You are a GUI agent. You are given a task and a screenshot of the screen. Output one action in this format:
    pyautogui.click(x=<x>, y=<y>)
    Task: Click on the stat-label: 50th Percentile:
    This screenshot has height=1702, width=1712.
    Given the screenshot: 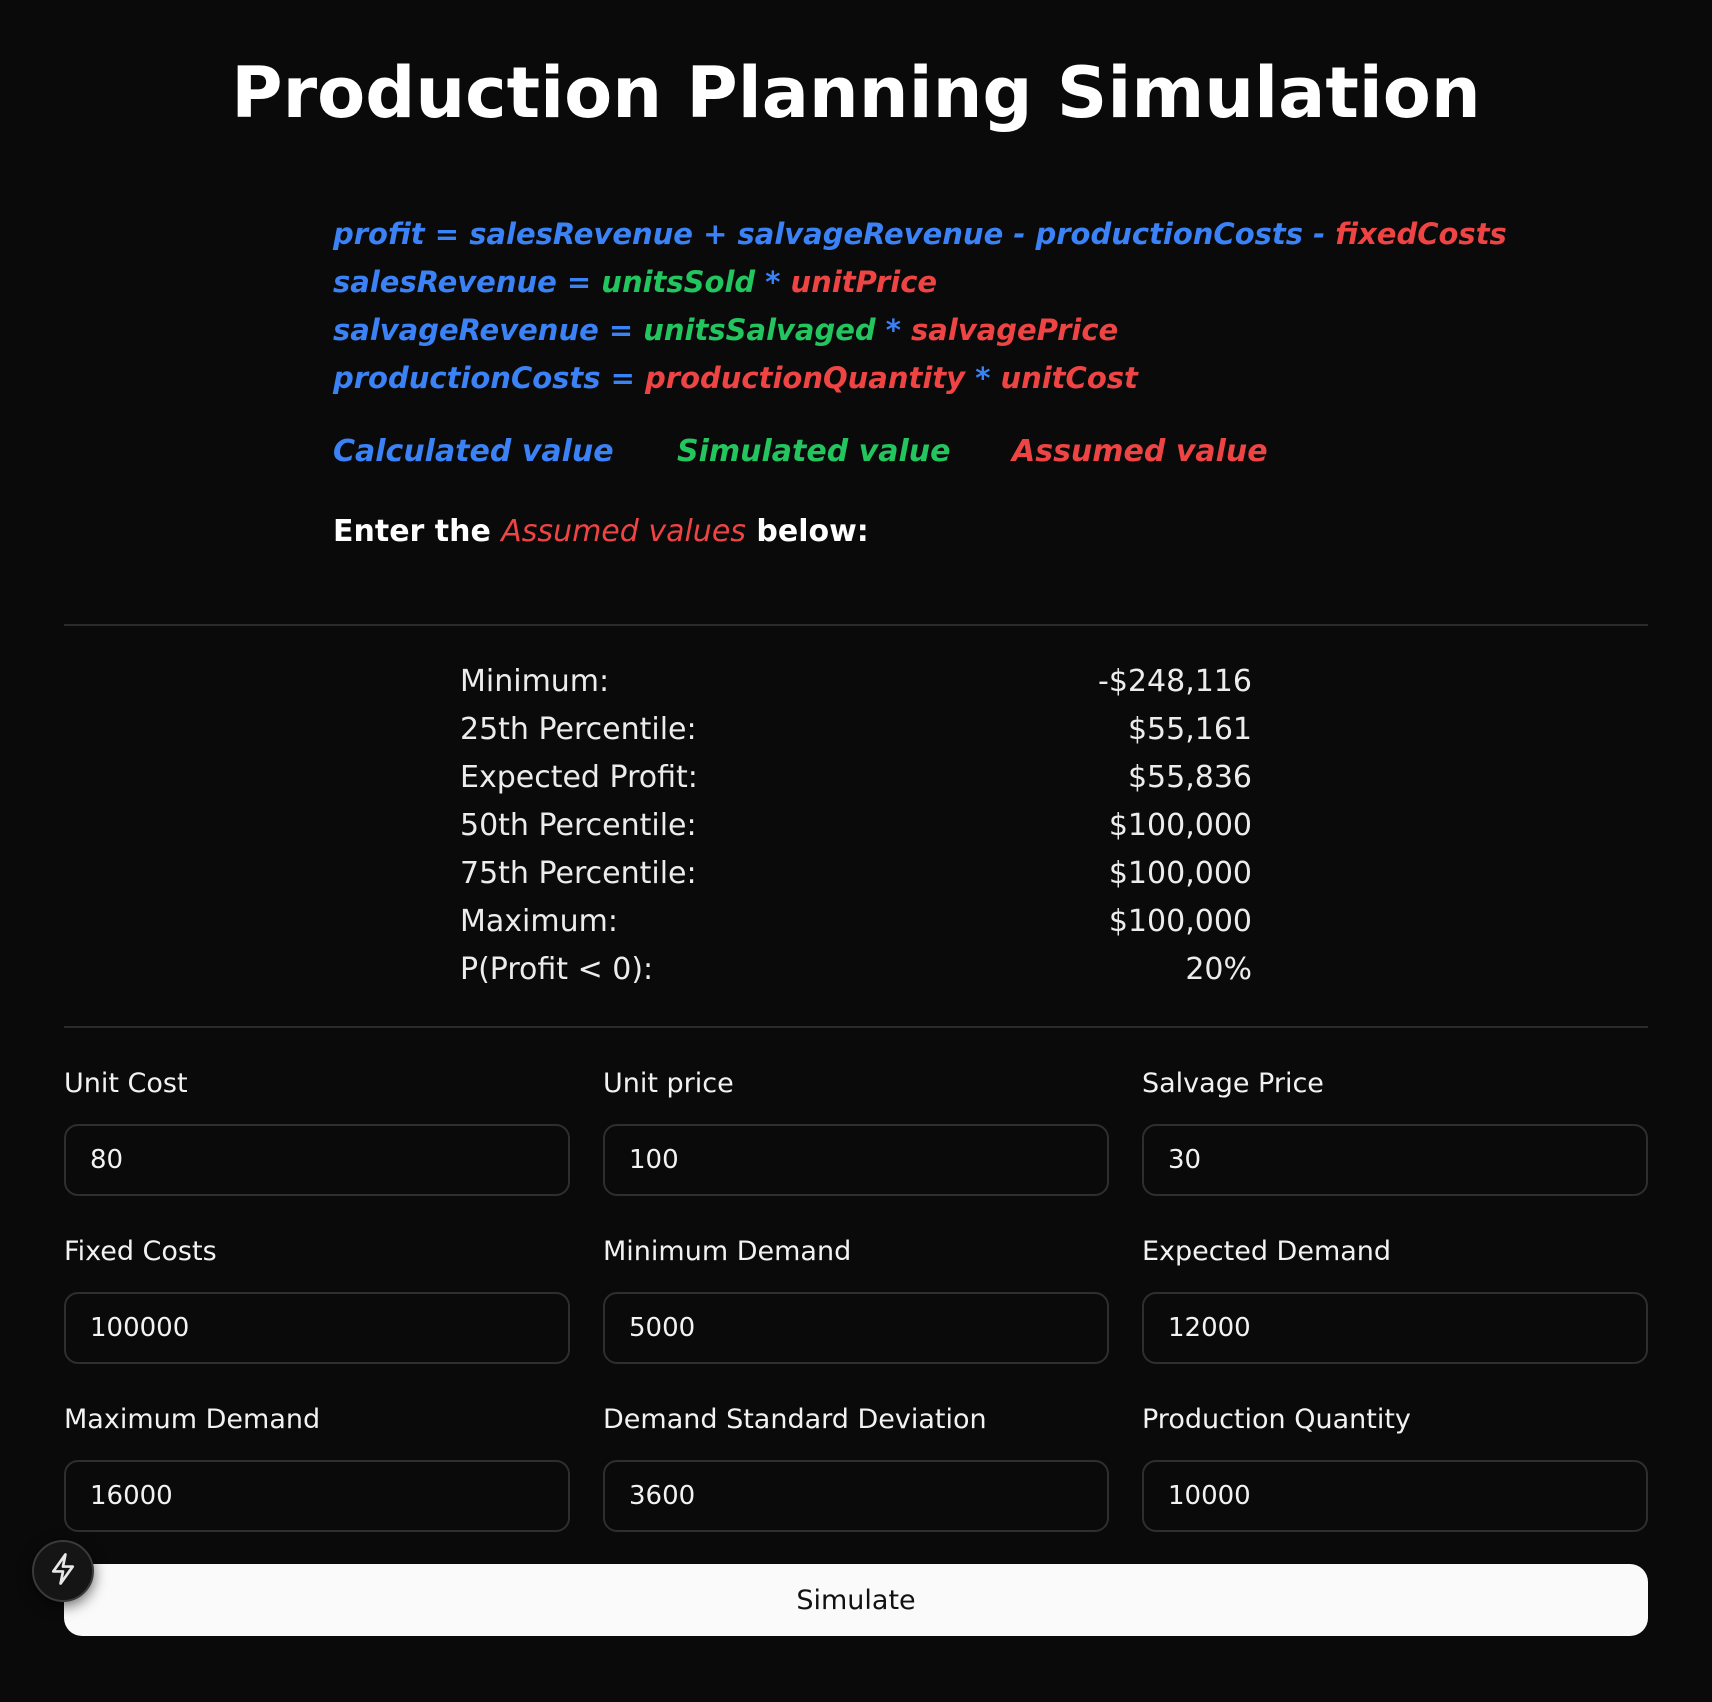 What is the action you would take?
    pyautogui.click(x=578, y=825)
    